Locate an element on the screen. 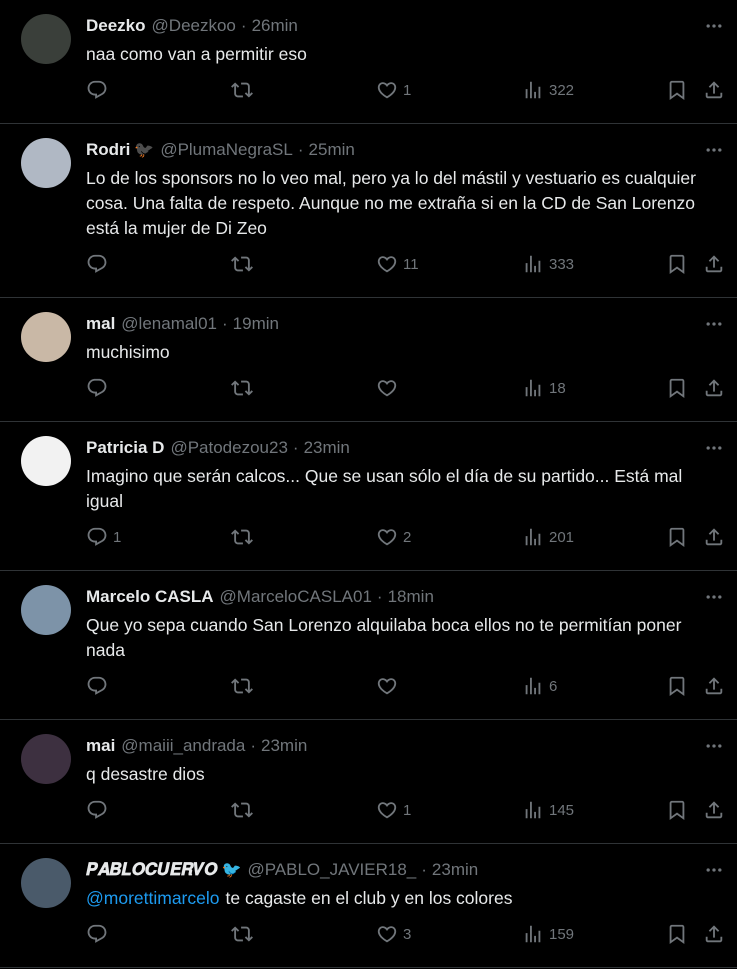 This screenshot has width=737, height=969. like-button: 2 is located at coordinates (393, 537).